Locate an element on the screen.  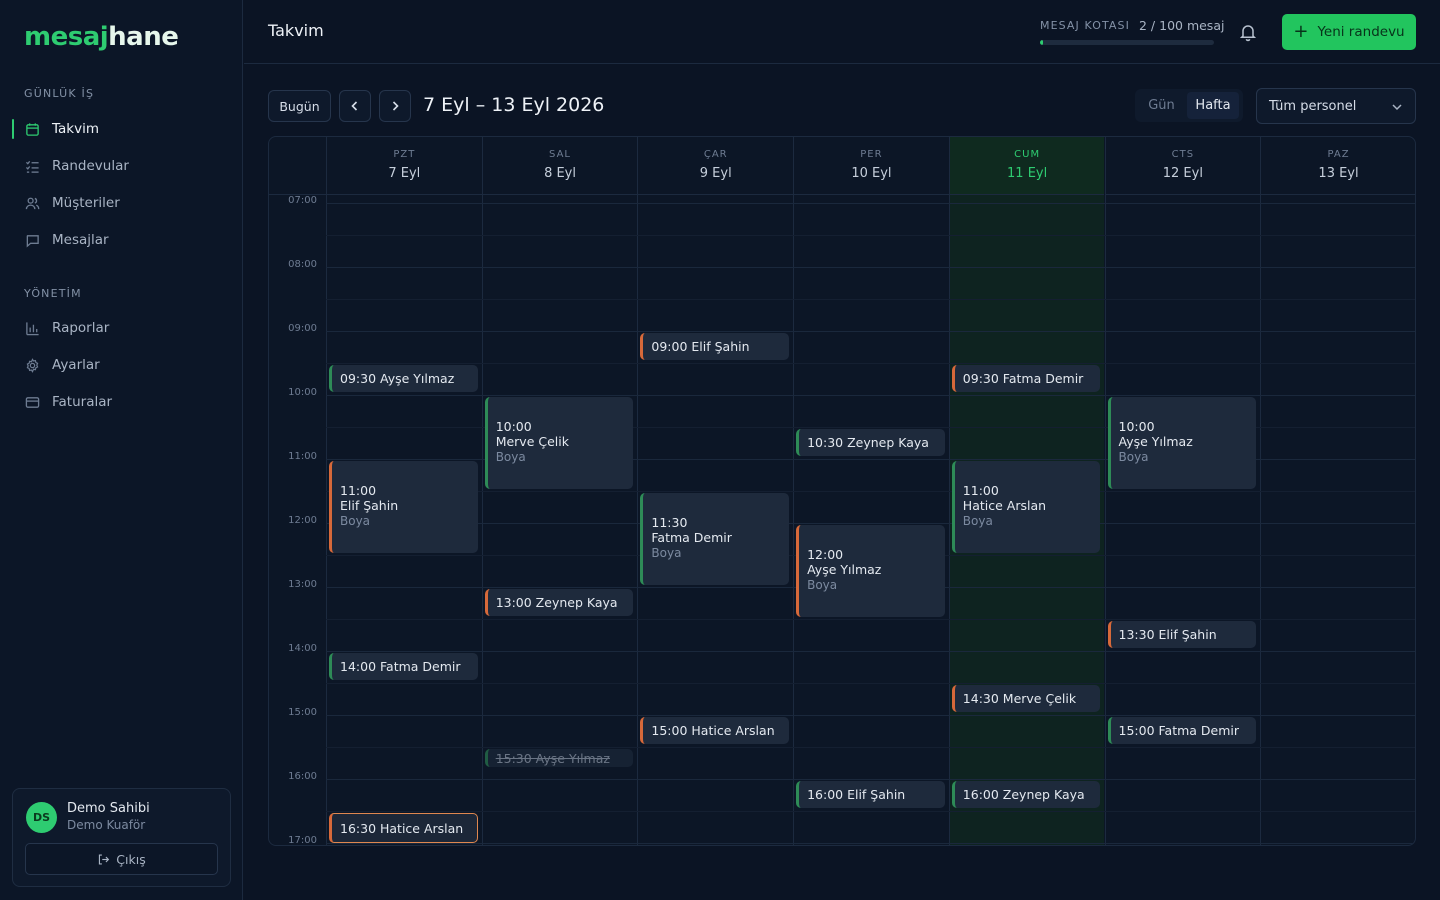
day-header: ÇAR 9 Eyl is located at coordinates (715, 166).